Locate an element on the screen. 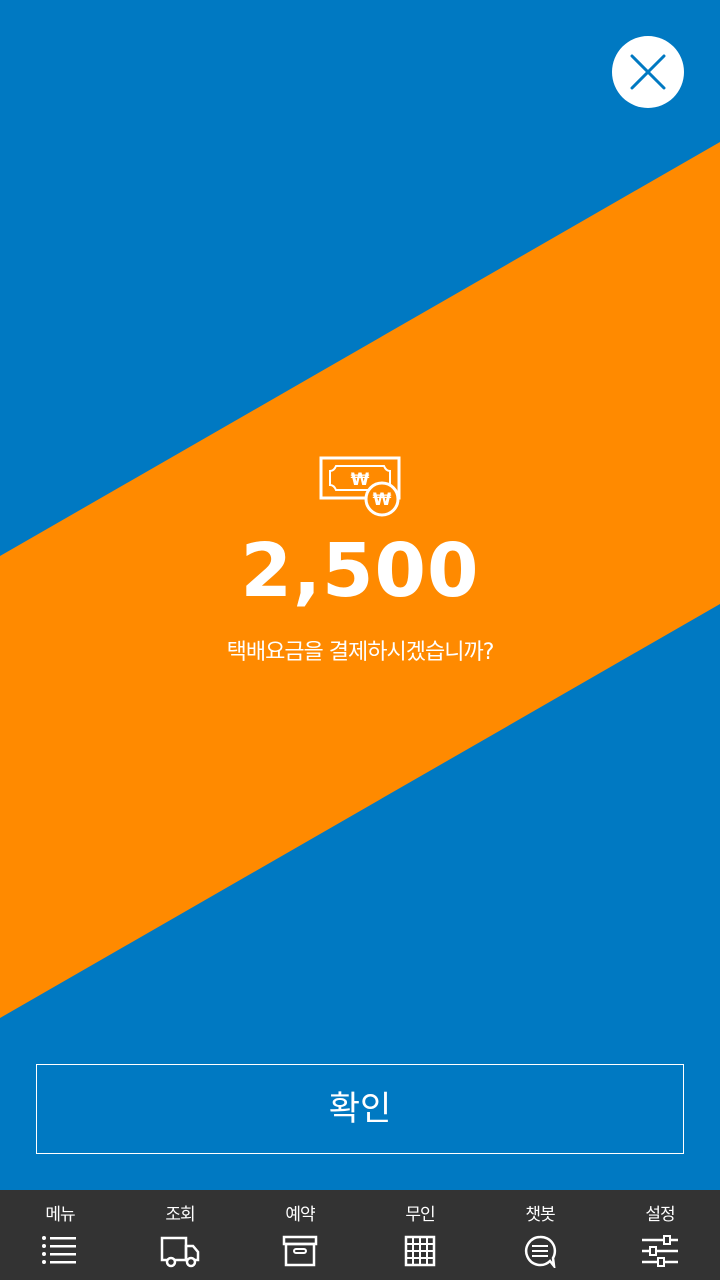 The image size is (720, 1280). tab-unmanned: 무인 is located at coordinates (420, 1235).